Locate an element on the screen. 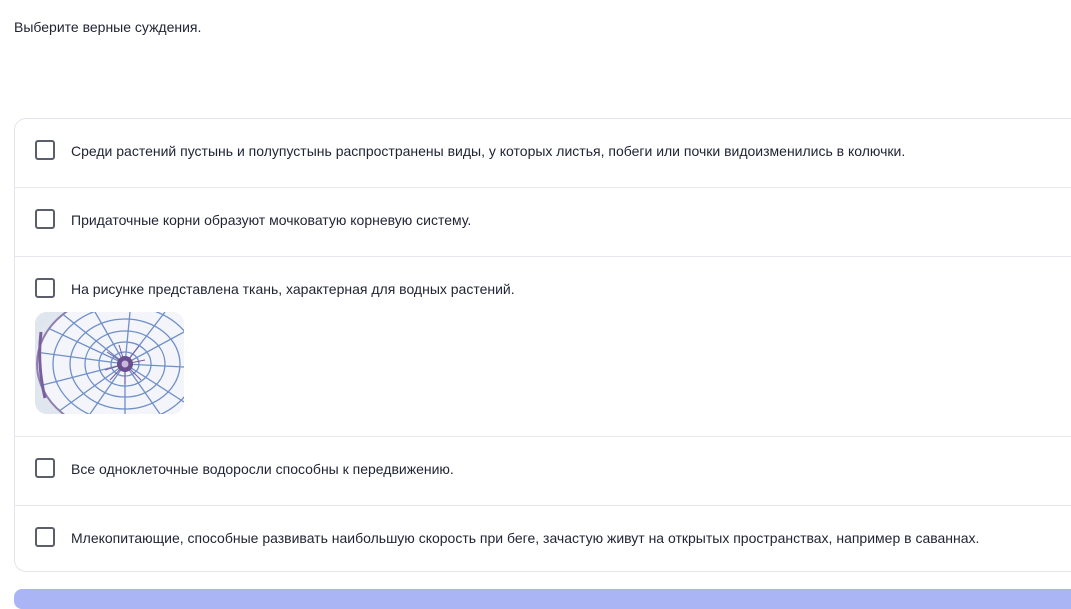  submit-button is located at coordinates (542, 599).